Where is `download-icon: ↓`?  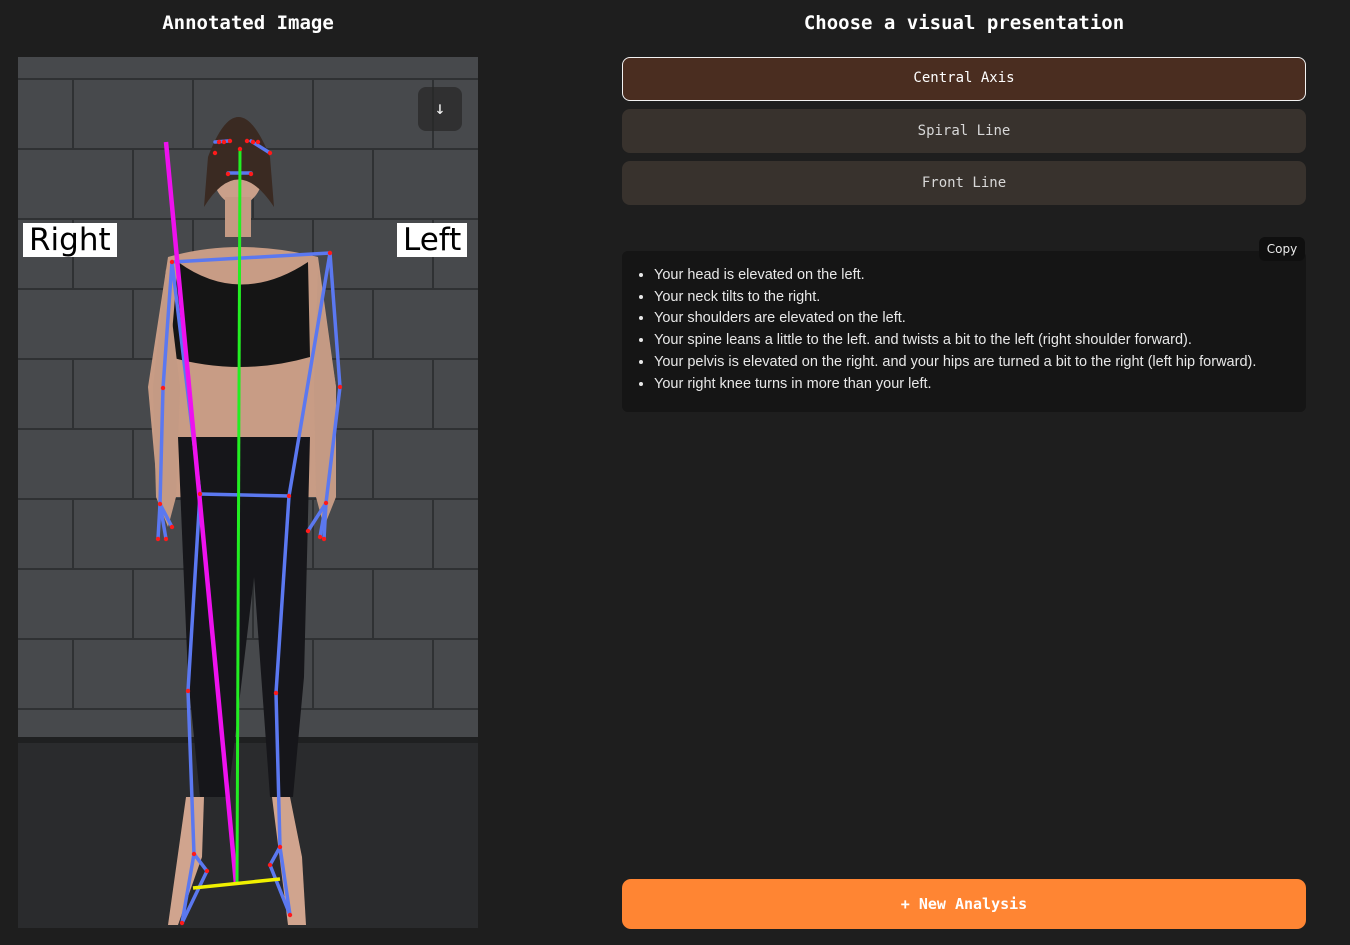
download-icon: ↓ is located at coordinates (440, 108).